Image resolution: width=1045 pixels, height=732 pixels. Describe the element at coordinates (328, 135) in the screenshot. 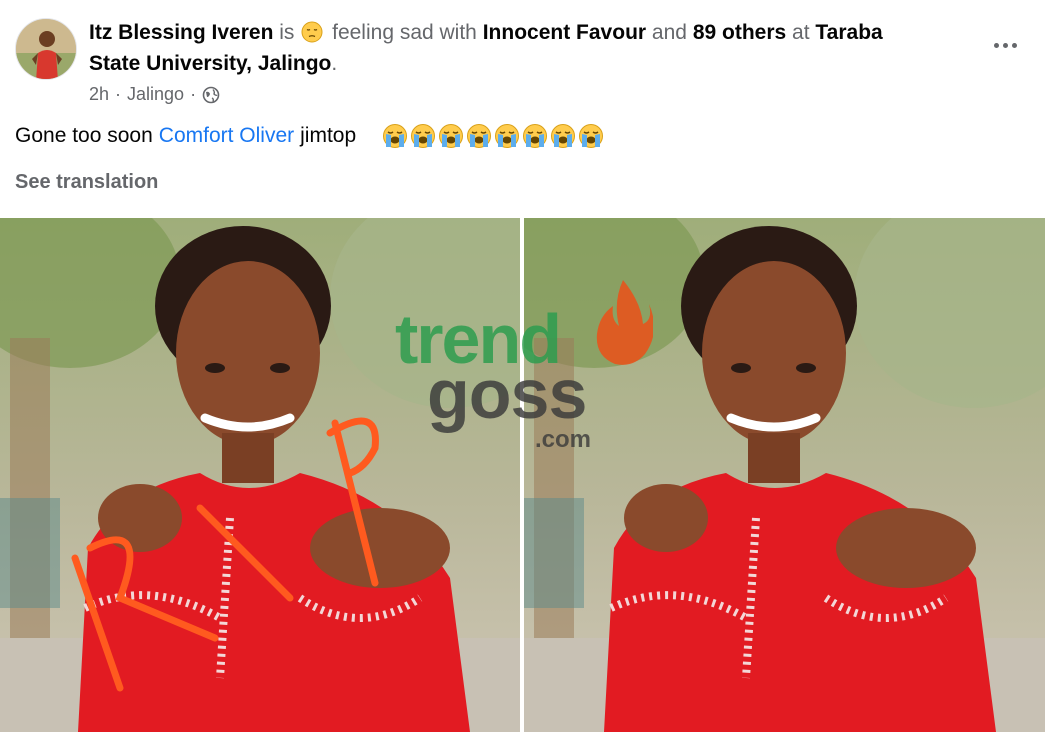

I see `body-text-end: jimtop` at that location.